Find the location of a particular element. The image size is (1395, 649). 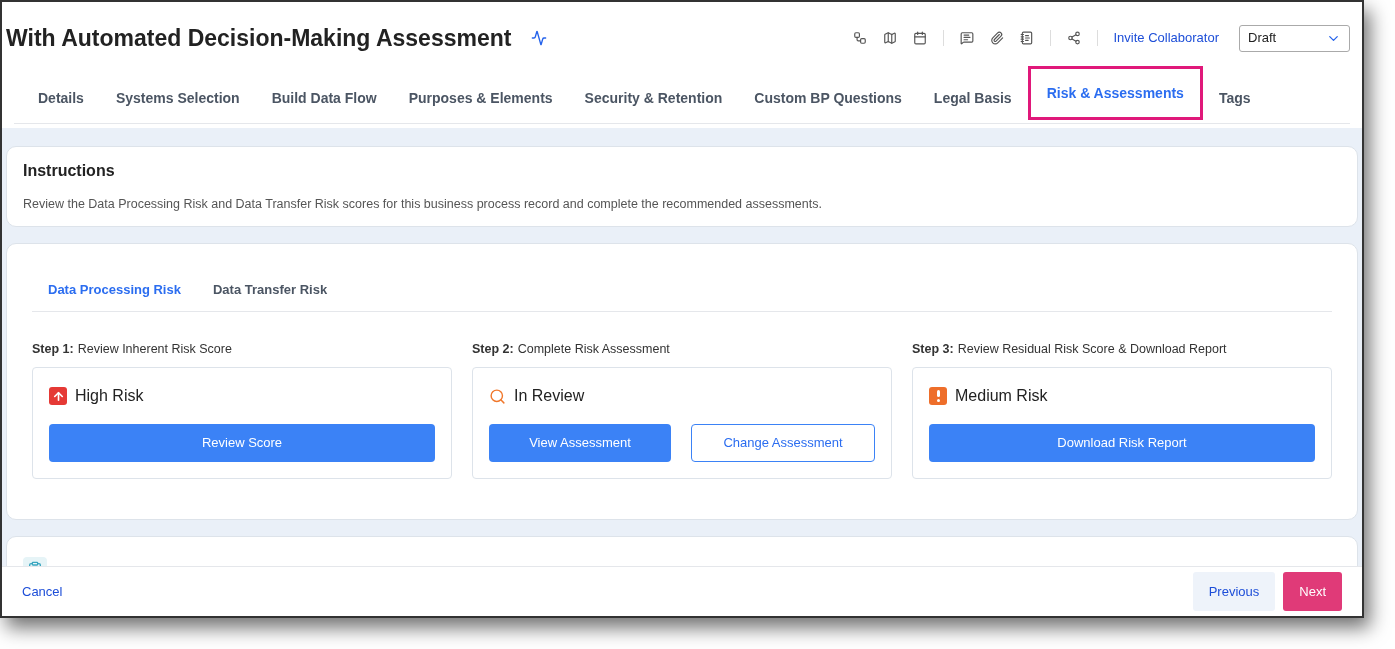

tab: Purposes & Elements is located at coordinates (480, 98).